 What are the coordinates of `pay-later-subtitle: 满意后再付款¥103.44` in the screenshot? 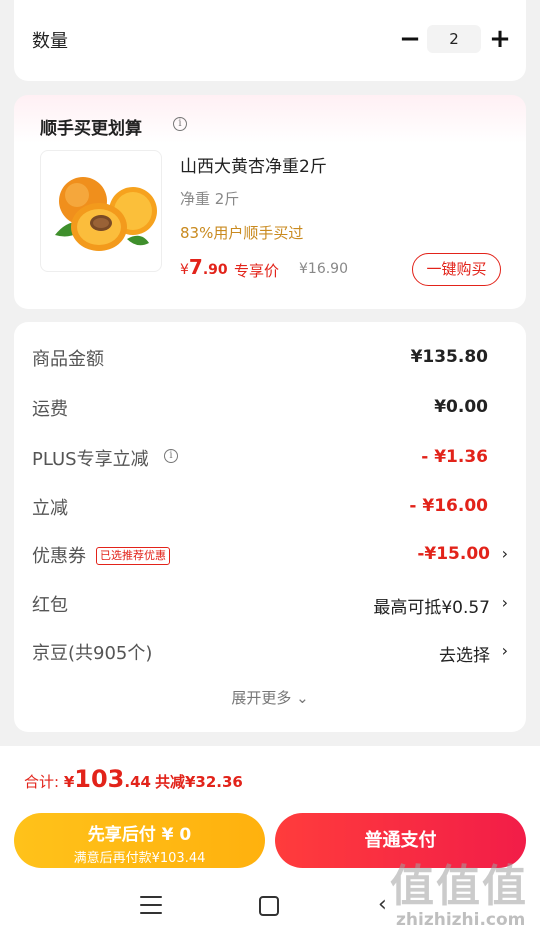 It's located at (139, 858).